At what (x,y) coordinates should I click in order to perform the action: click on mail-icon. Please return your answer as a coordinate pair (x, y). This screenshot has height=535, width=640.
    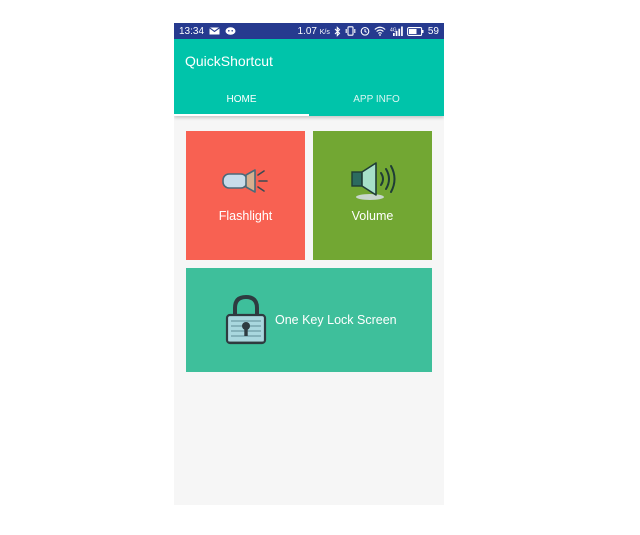
    Looking at the image, I should click on (214, 31).